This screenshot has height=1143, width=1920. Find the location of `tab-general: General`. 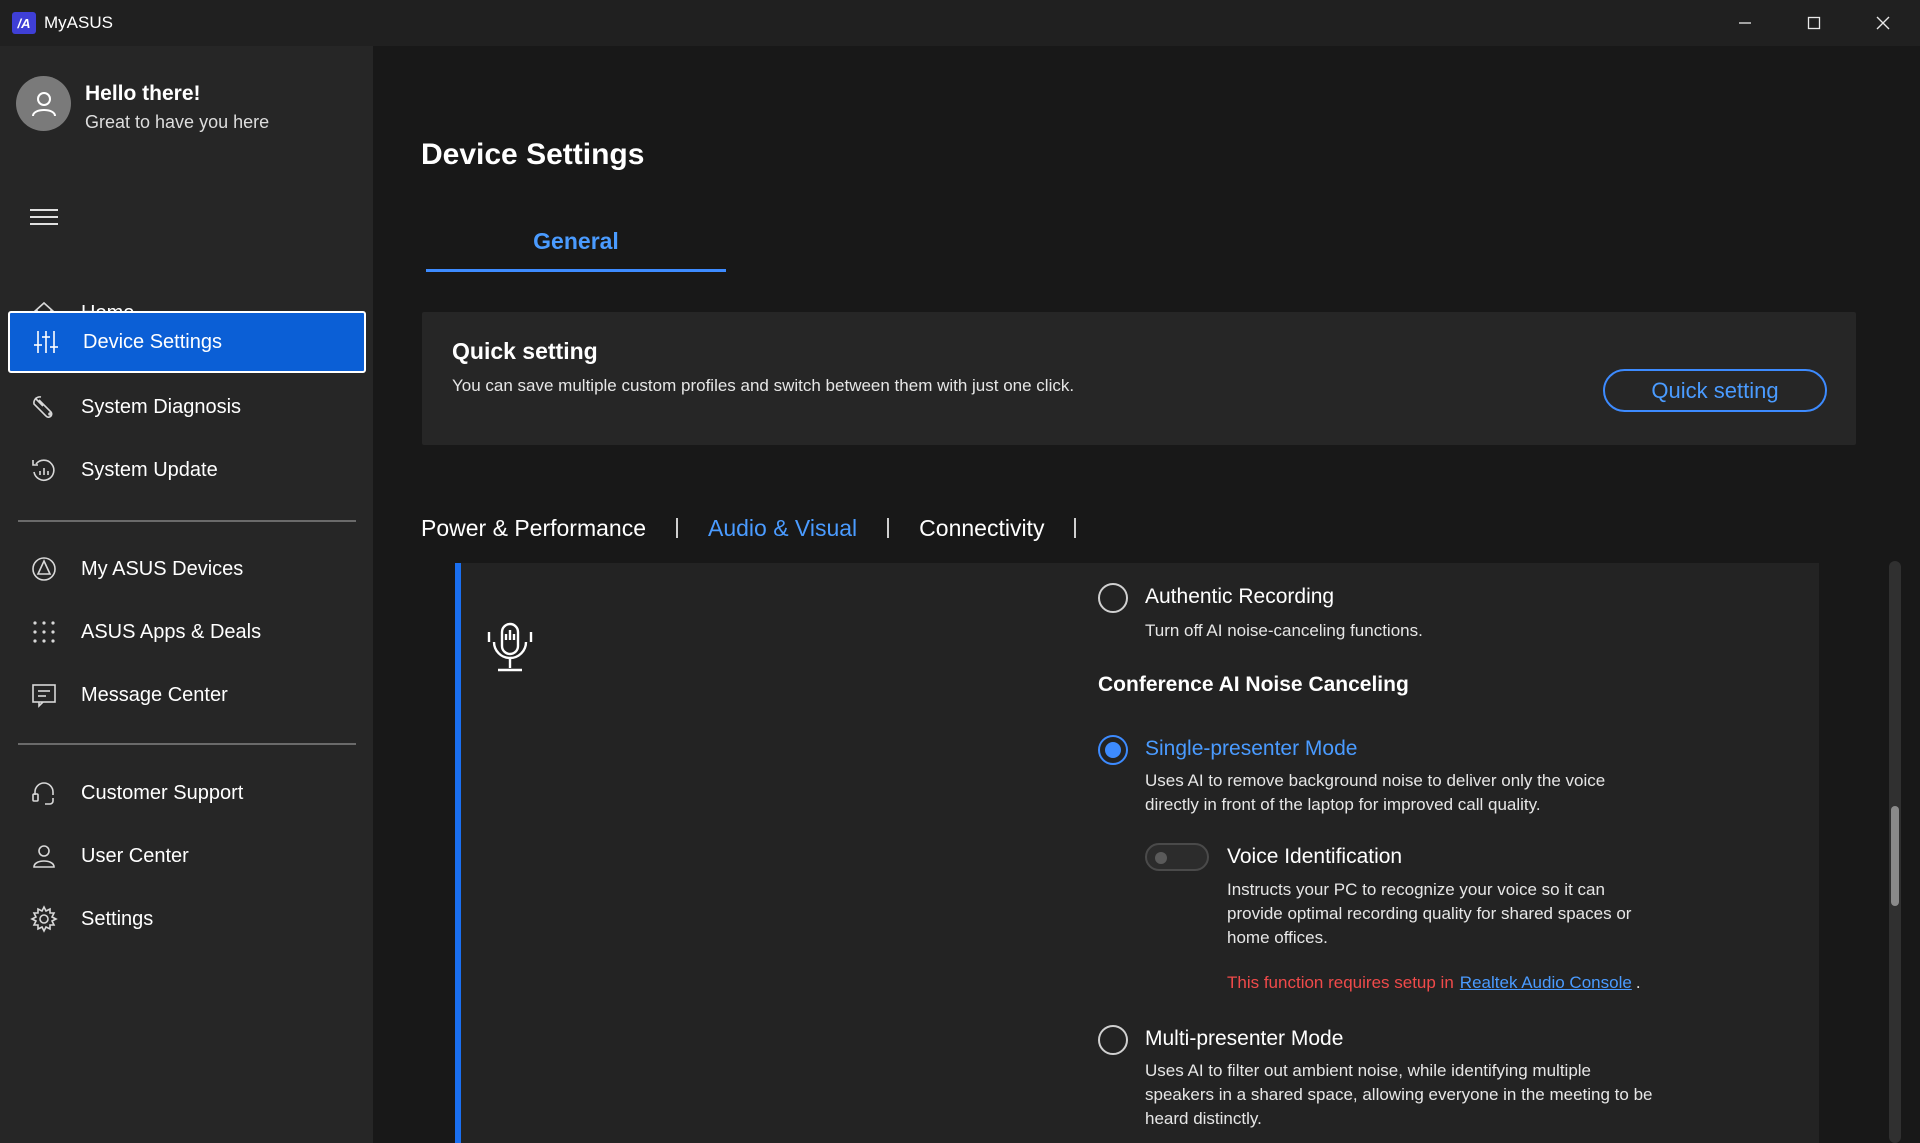

tab-general: General is located at coordinates (576, 251).